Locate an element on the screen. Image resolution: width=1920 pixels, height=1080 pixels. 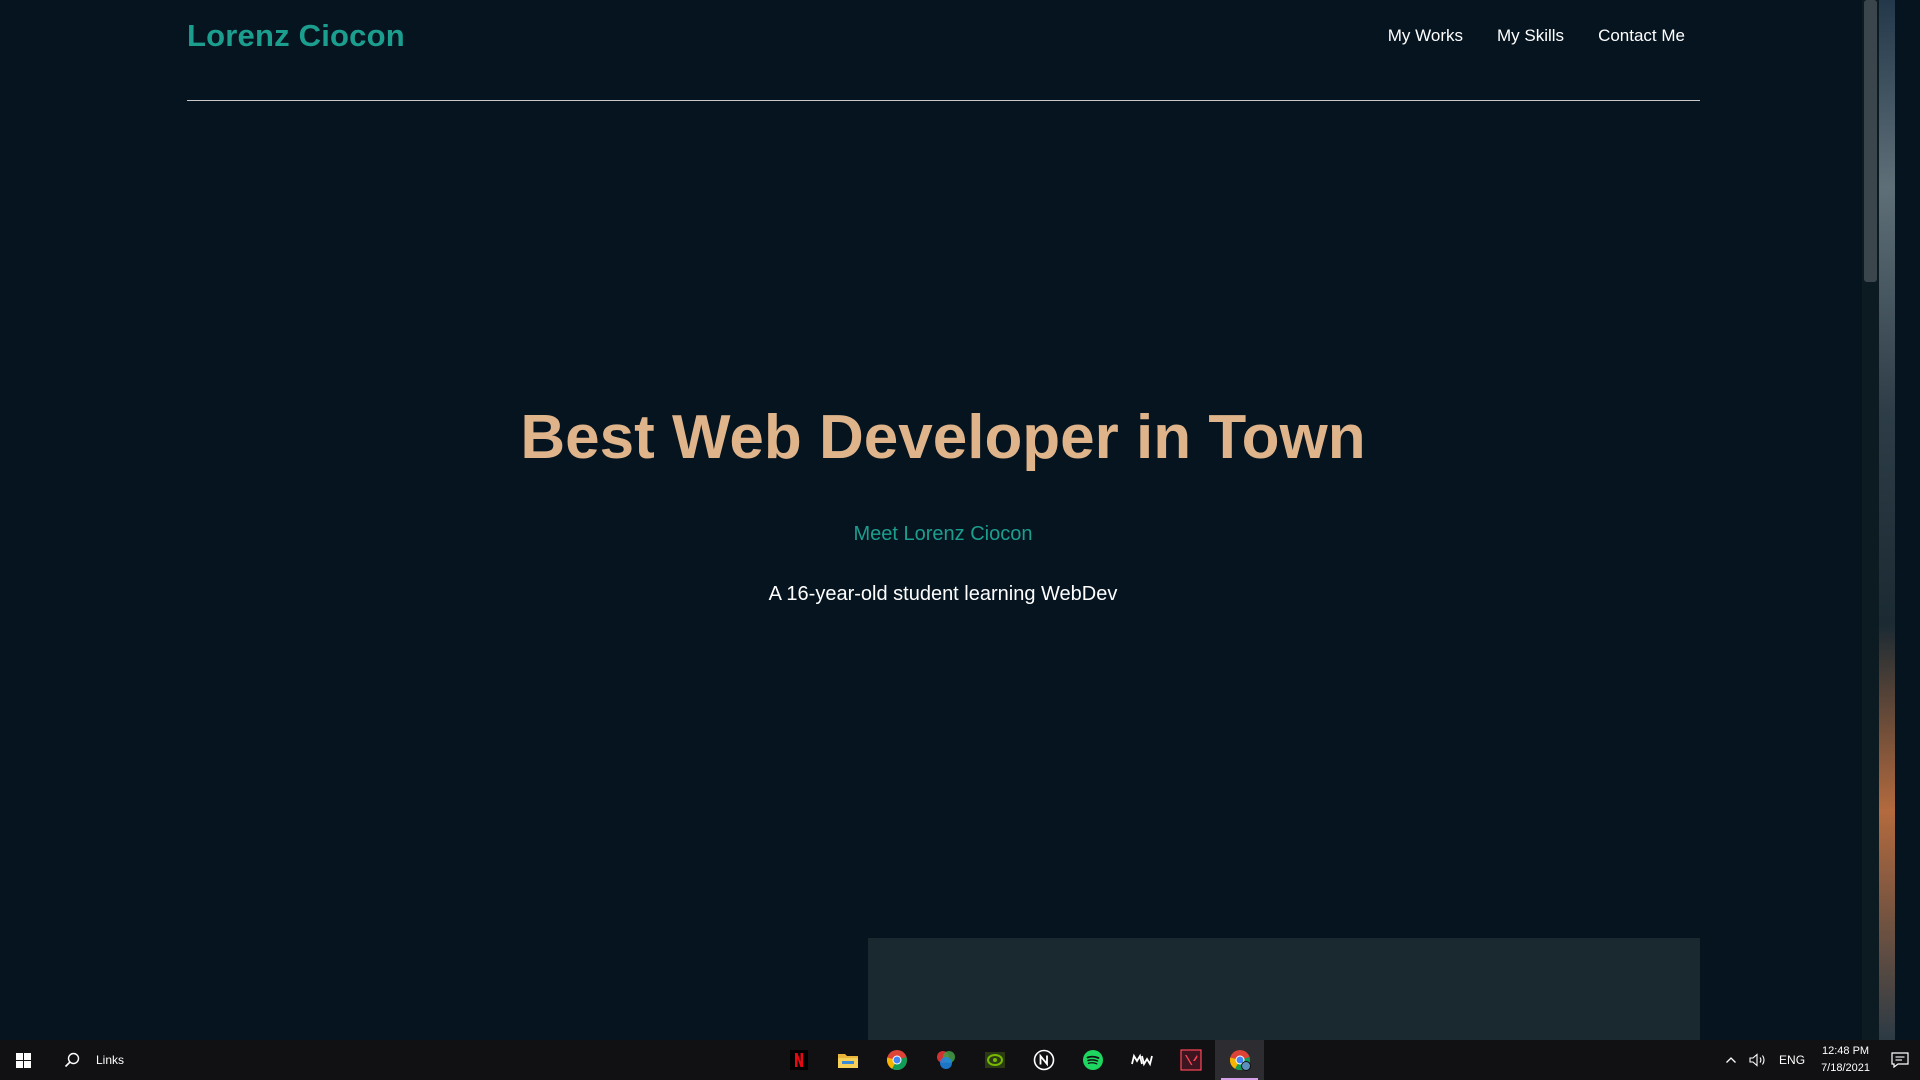
chrome-profile-icon is located at coordinates (1240, 1060).